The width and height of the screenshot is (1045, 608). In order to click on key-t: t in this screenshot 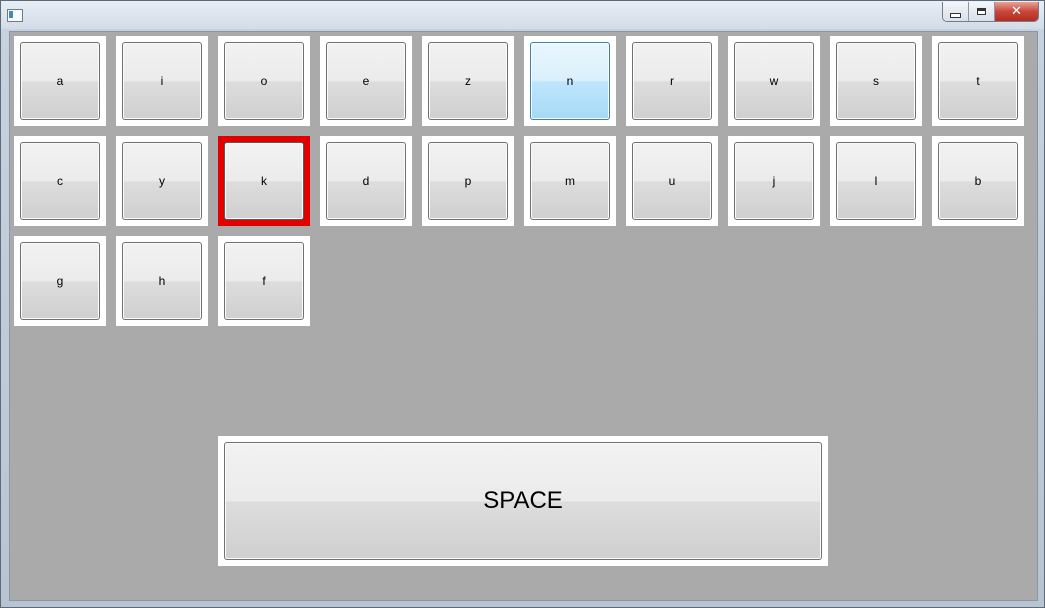, I will do `click(978, 81)`.